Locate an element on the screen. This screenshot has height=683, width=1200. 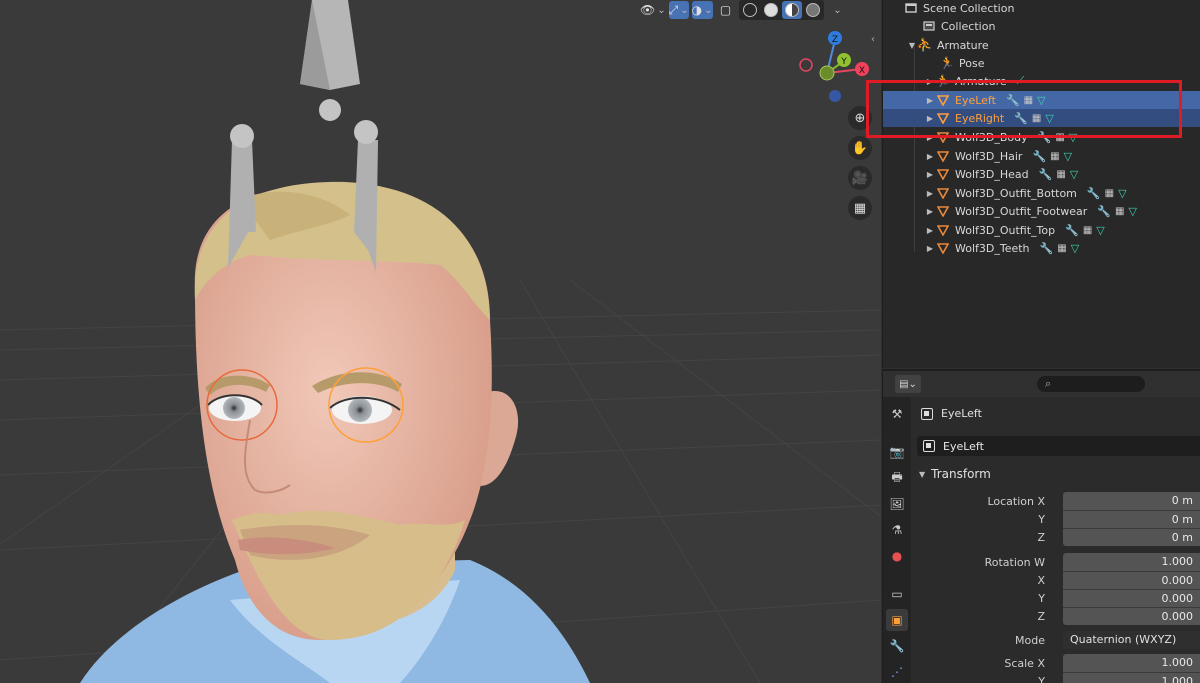
gizmo-toggle: ⤢ is located at coordinates (678, 10).